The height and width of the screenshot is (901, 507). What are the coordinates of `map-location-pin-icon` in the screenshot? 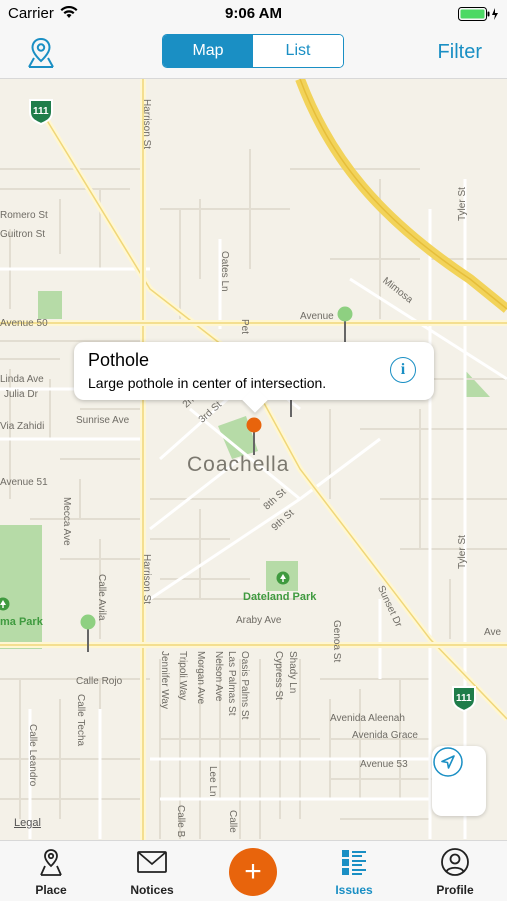 It's located at (41, 53).